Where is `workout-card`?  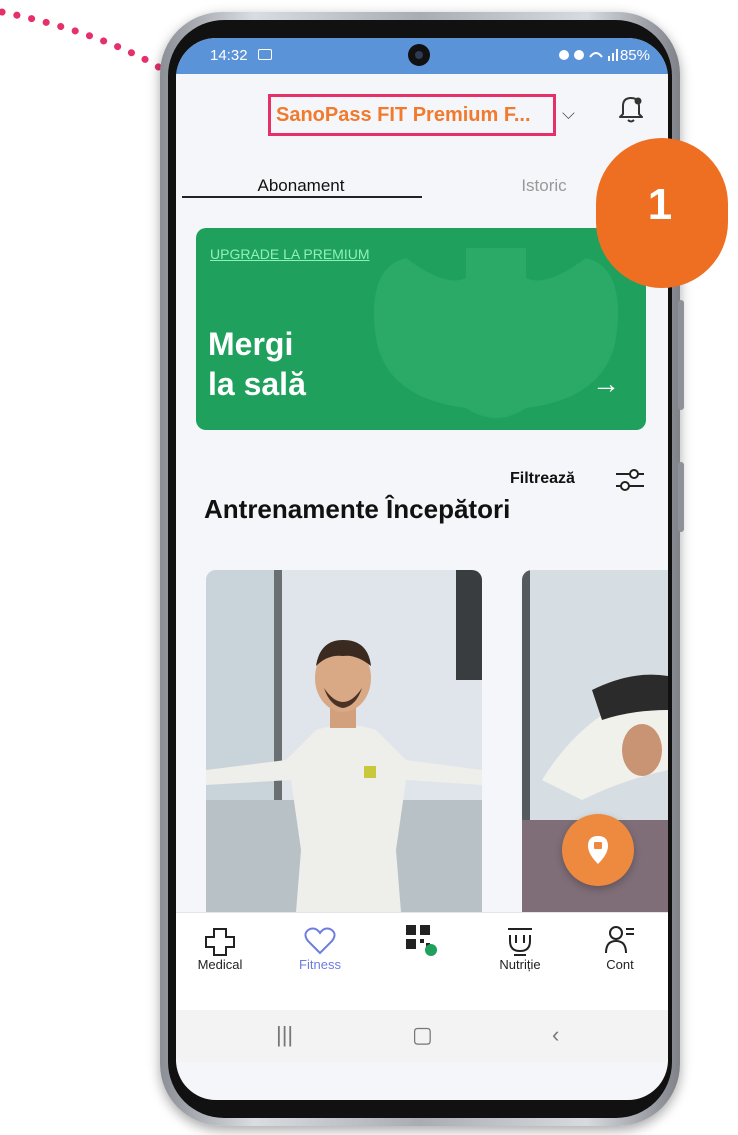
workout-card is located at coordinates (344, 741).